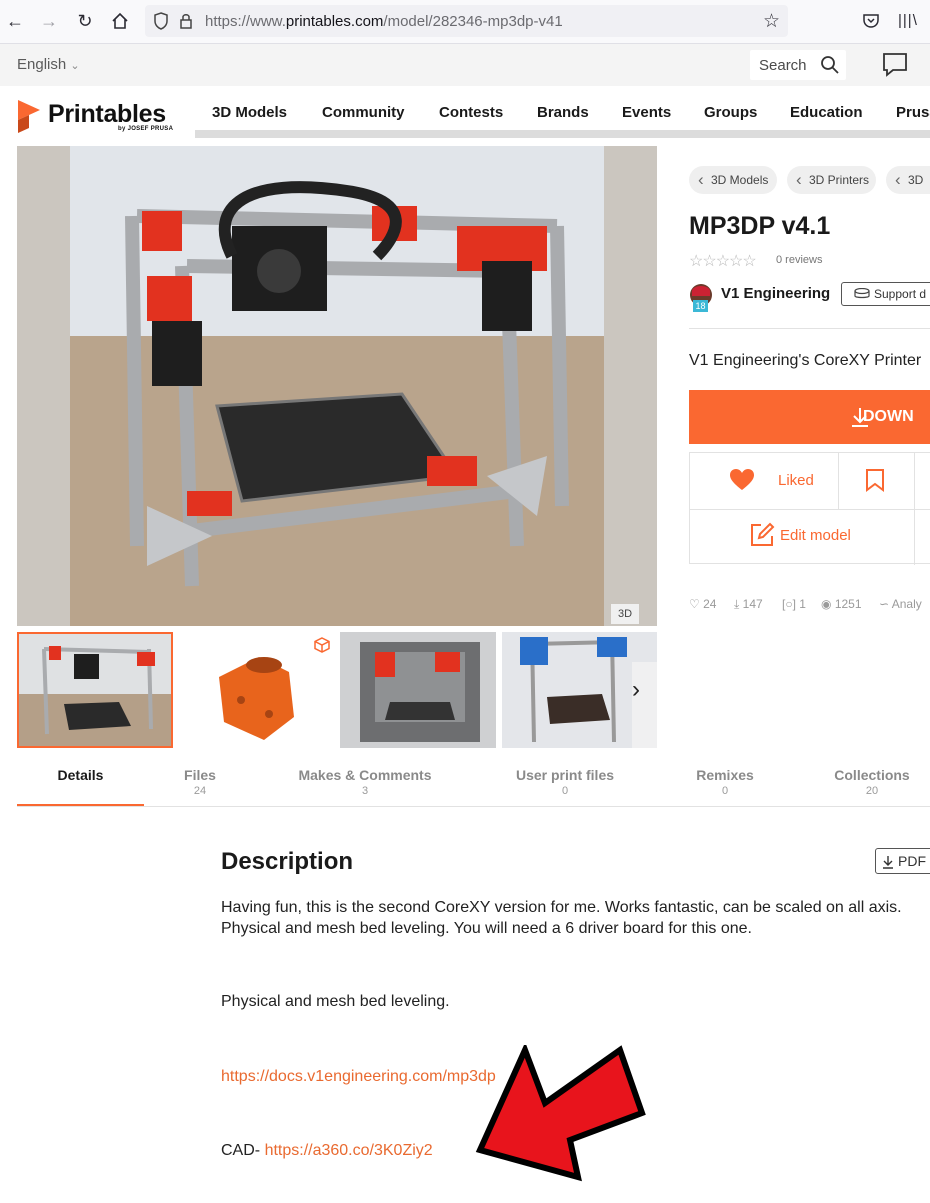  Describe the element at coordinates (85, 21) in the screenshot. I see `reload-icon: ↻` at that location.